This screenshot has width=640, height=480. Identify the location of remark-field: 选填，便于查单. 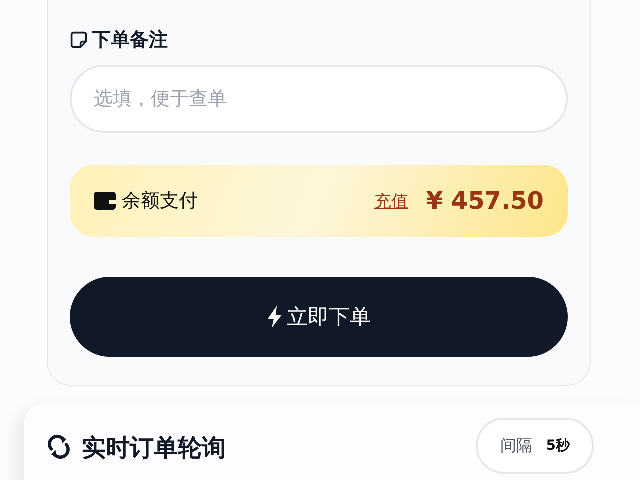
(319, 99).